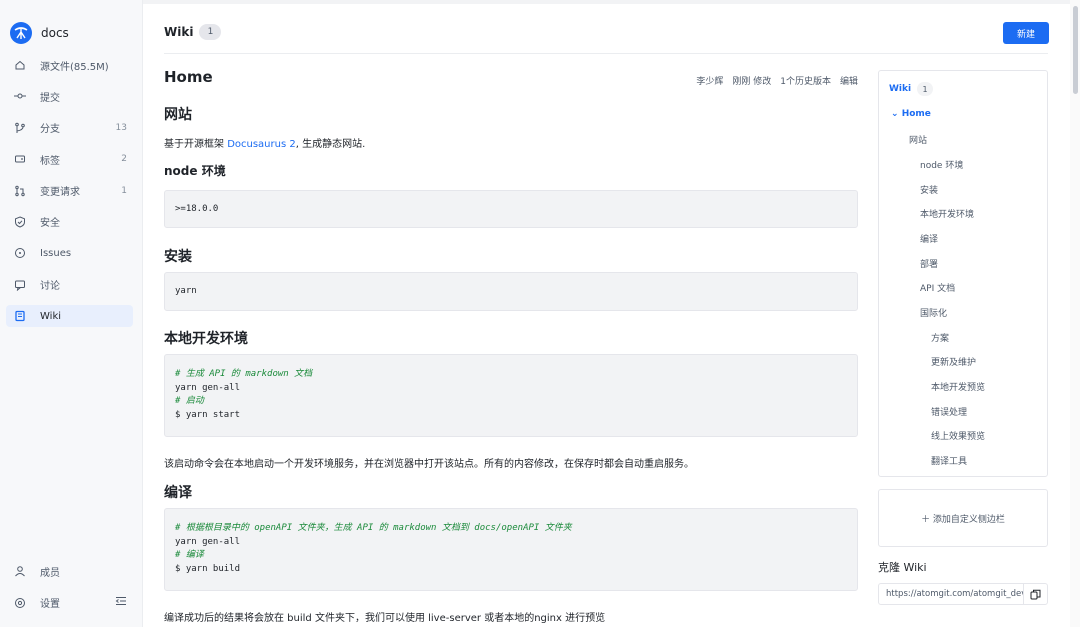 The image size is (1080, 627). What do you see at coordinates (121, 602) in the screenshot?
I see `collapse-sidebar-icon` at bounding box center [121, 602].